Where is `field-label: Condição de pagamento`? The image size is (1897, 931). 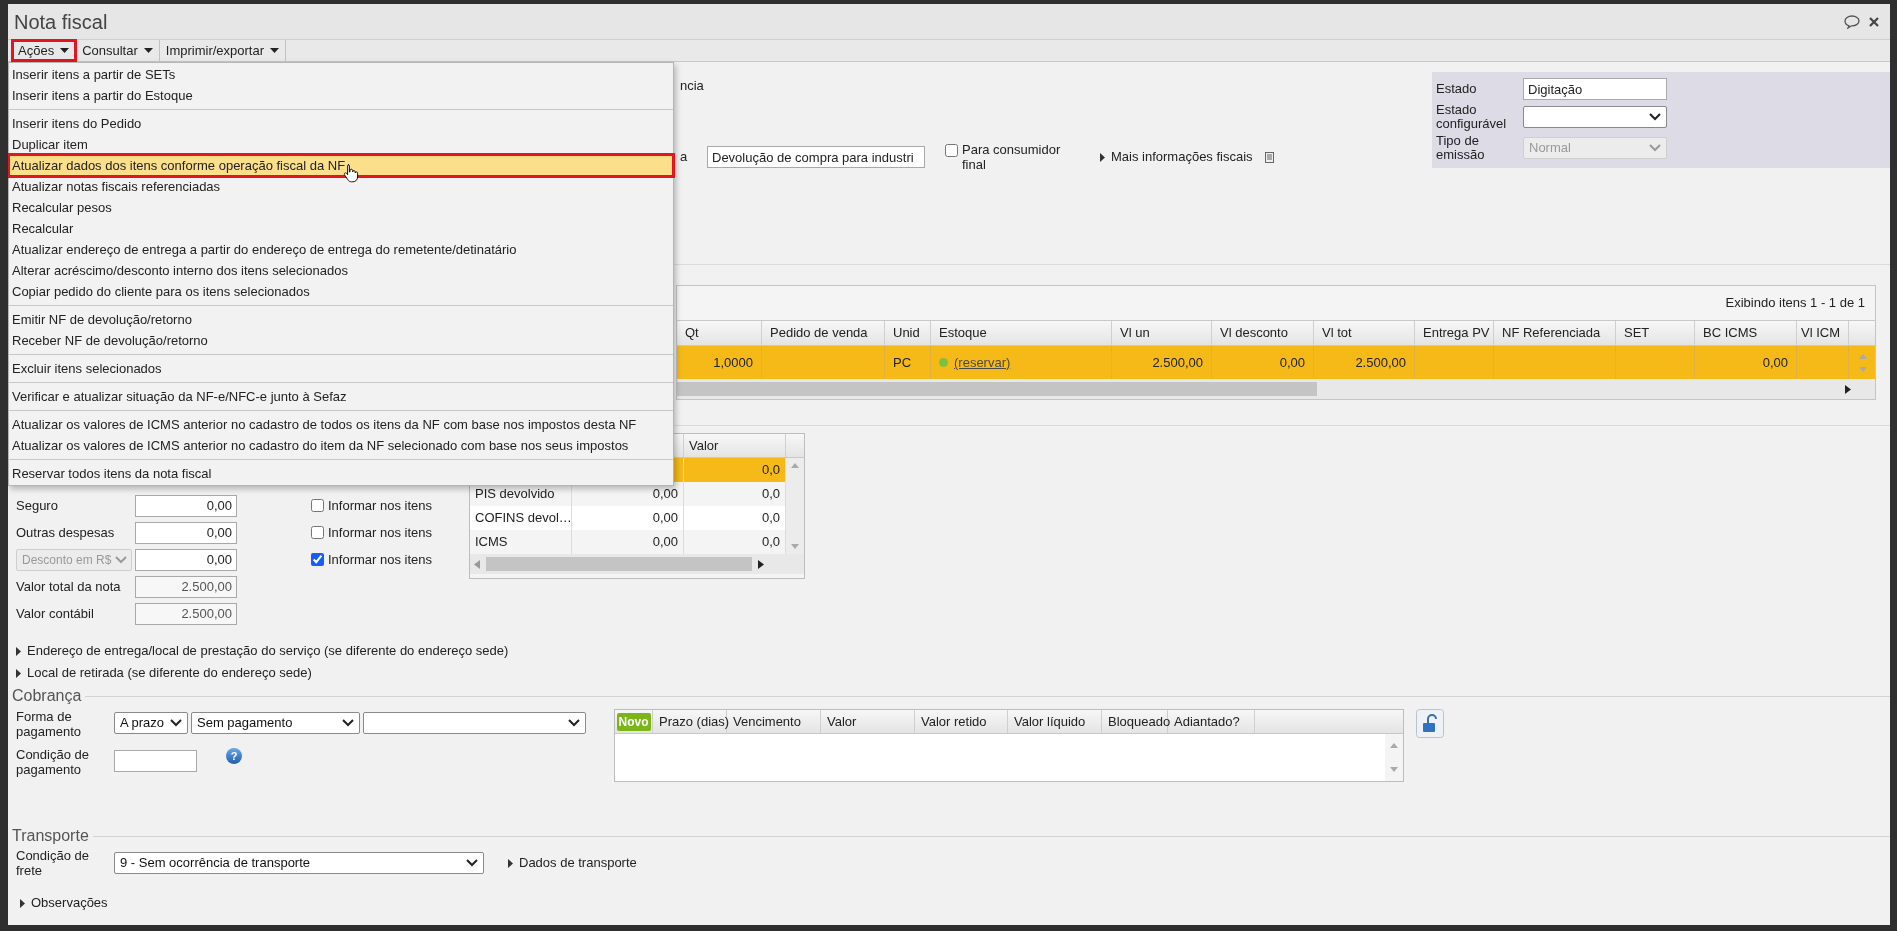
field-label: Condição de pagamento is located at coordinates (53, 762).